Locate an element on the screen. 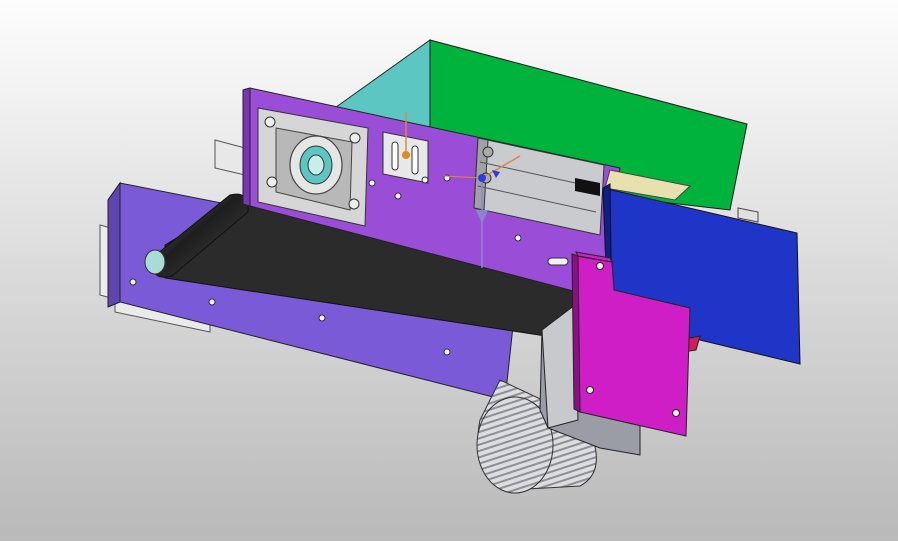  frame-plate-upper-edge is located at coordinates (246, 147).